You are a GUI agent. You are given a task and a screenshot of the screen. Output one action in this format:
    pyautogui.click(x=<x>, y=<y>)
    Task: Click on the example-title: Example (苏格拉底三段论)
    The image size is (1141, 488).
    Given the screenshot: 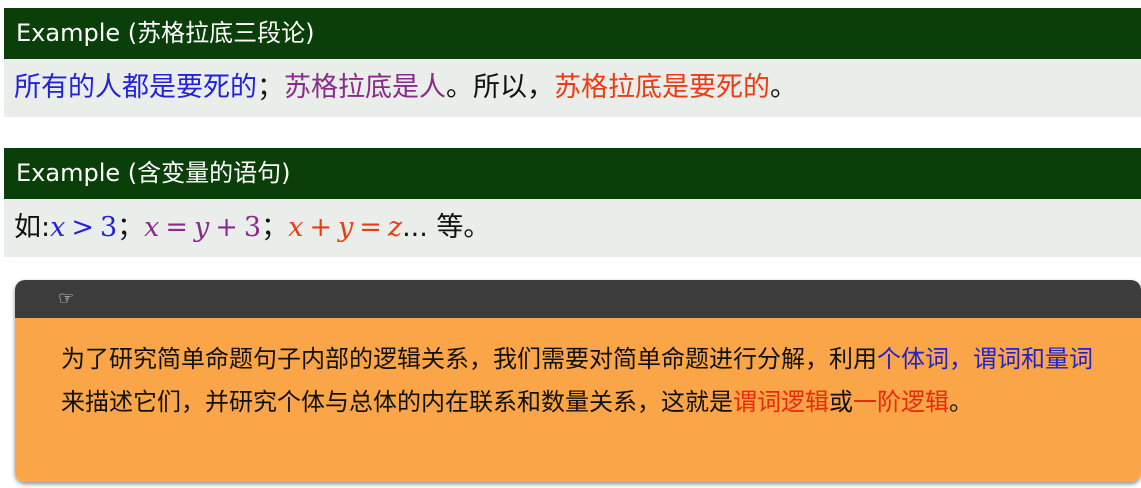 What is the action you would take?
    pyautogui.click(x=572, y=33)
    